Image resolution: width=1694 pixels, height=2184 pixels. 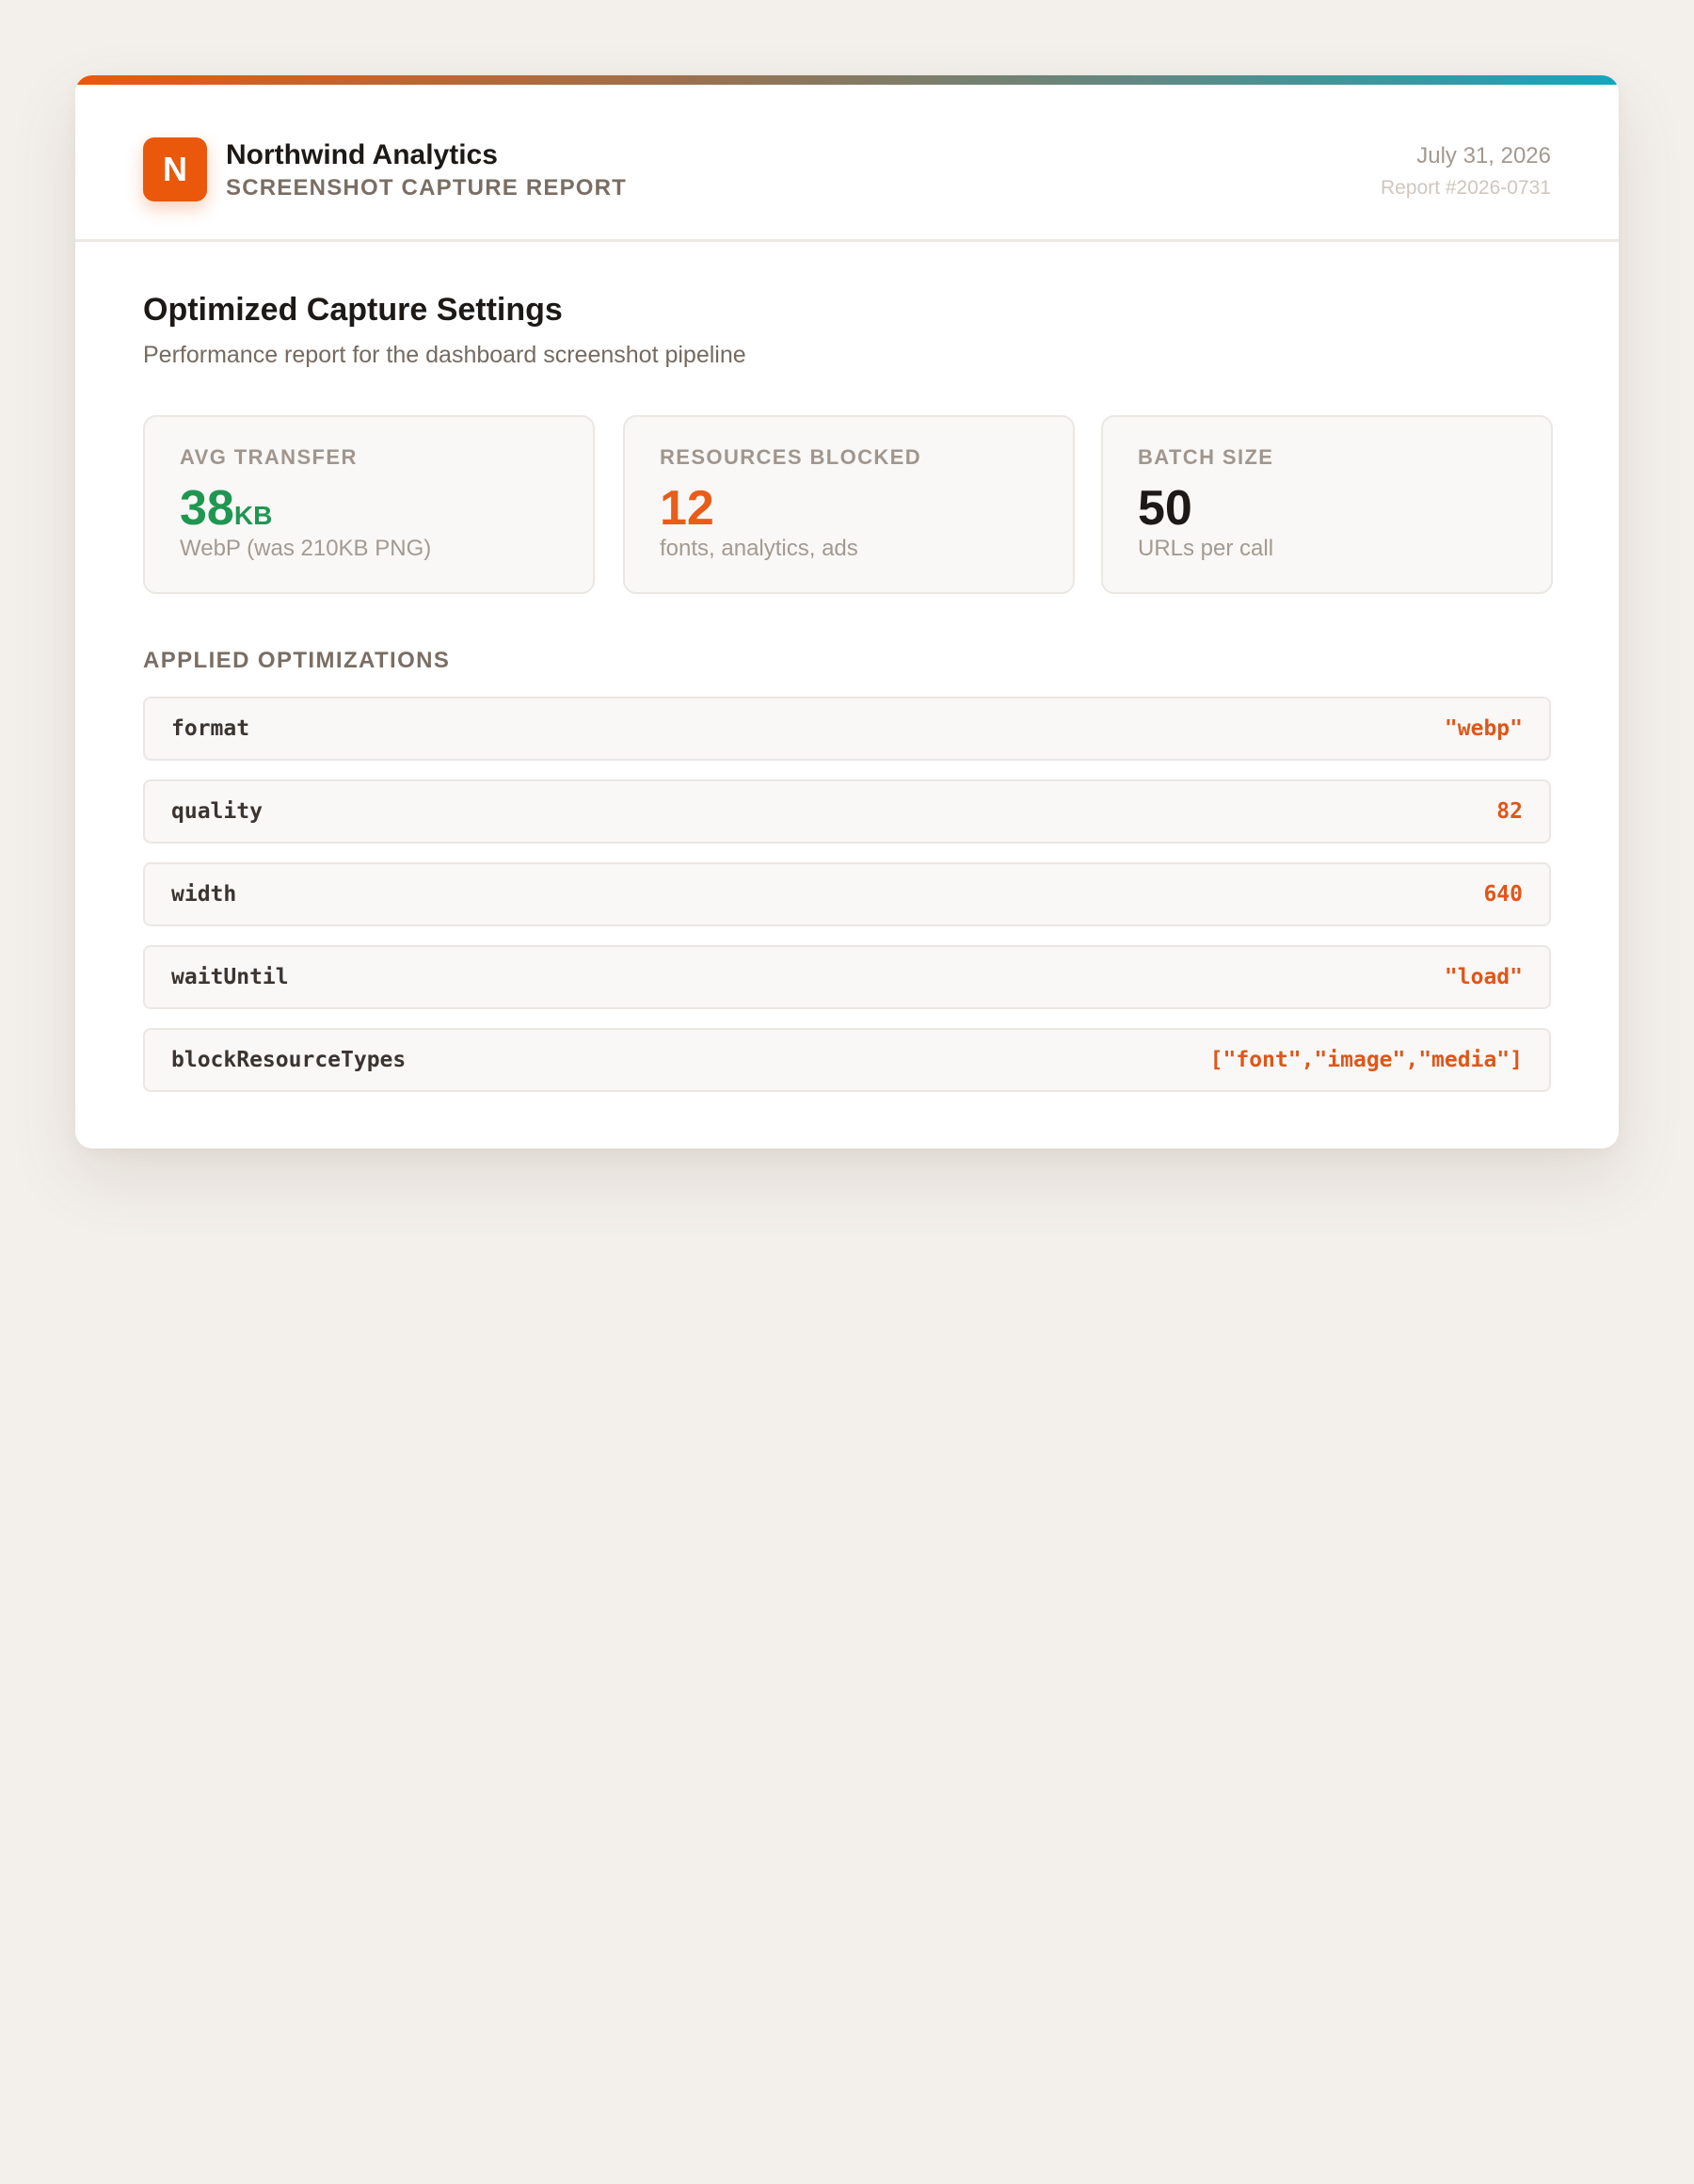 I want to click on stat-label: AVG TRANSFER, so click(x=269, y=457).